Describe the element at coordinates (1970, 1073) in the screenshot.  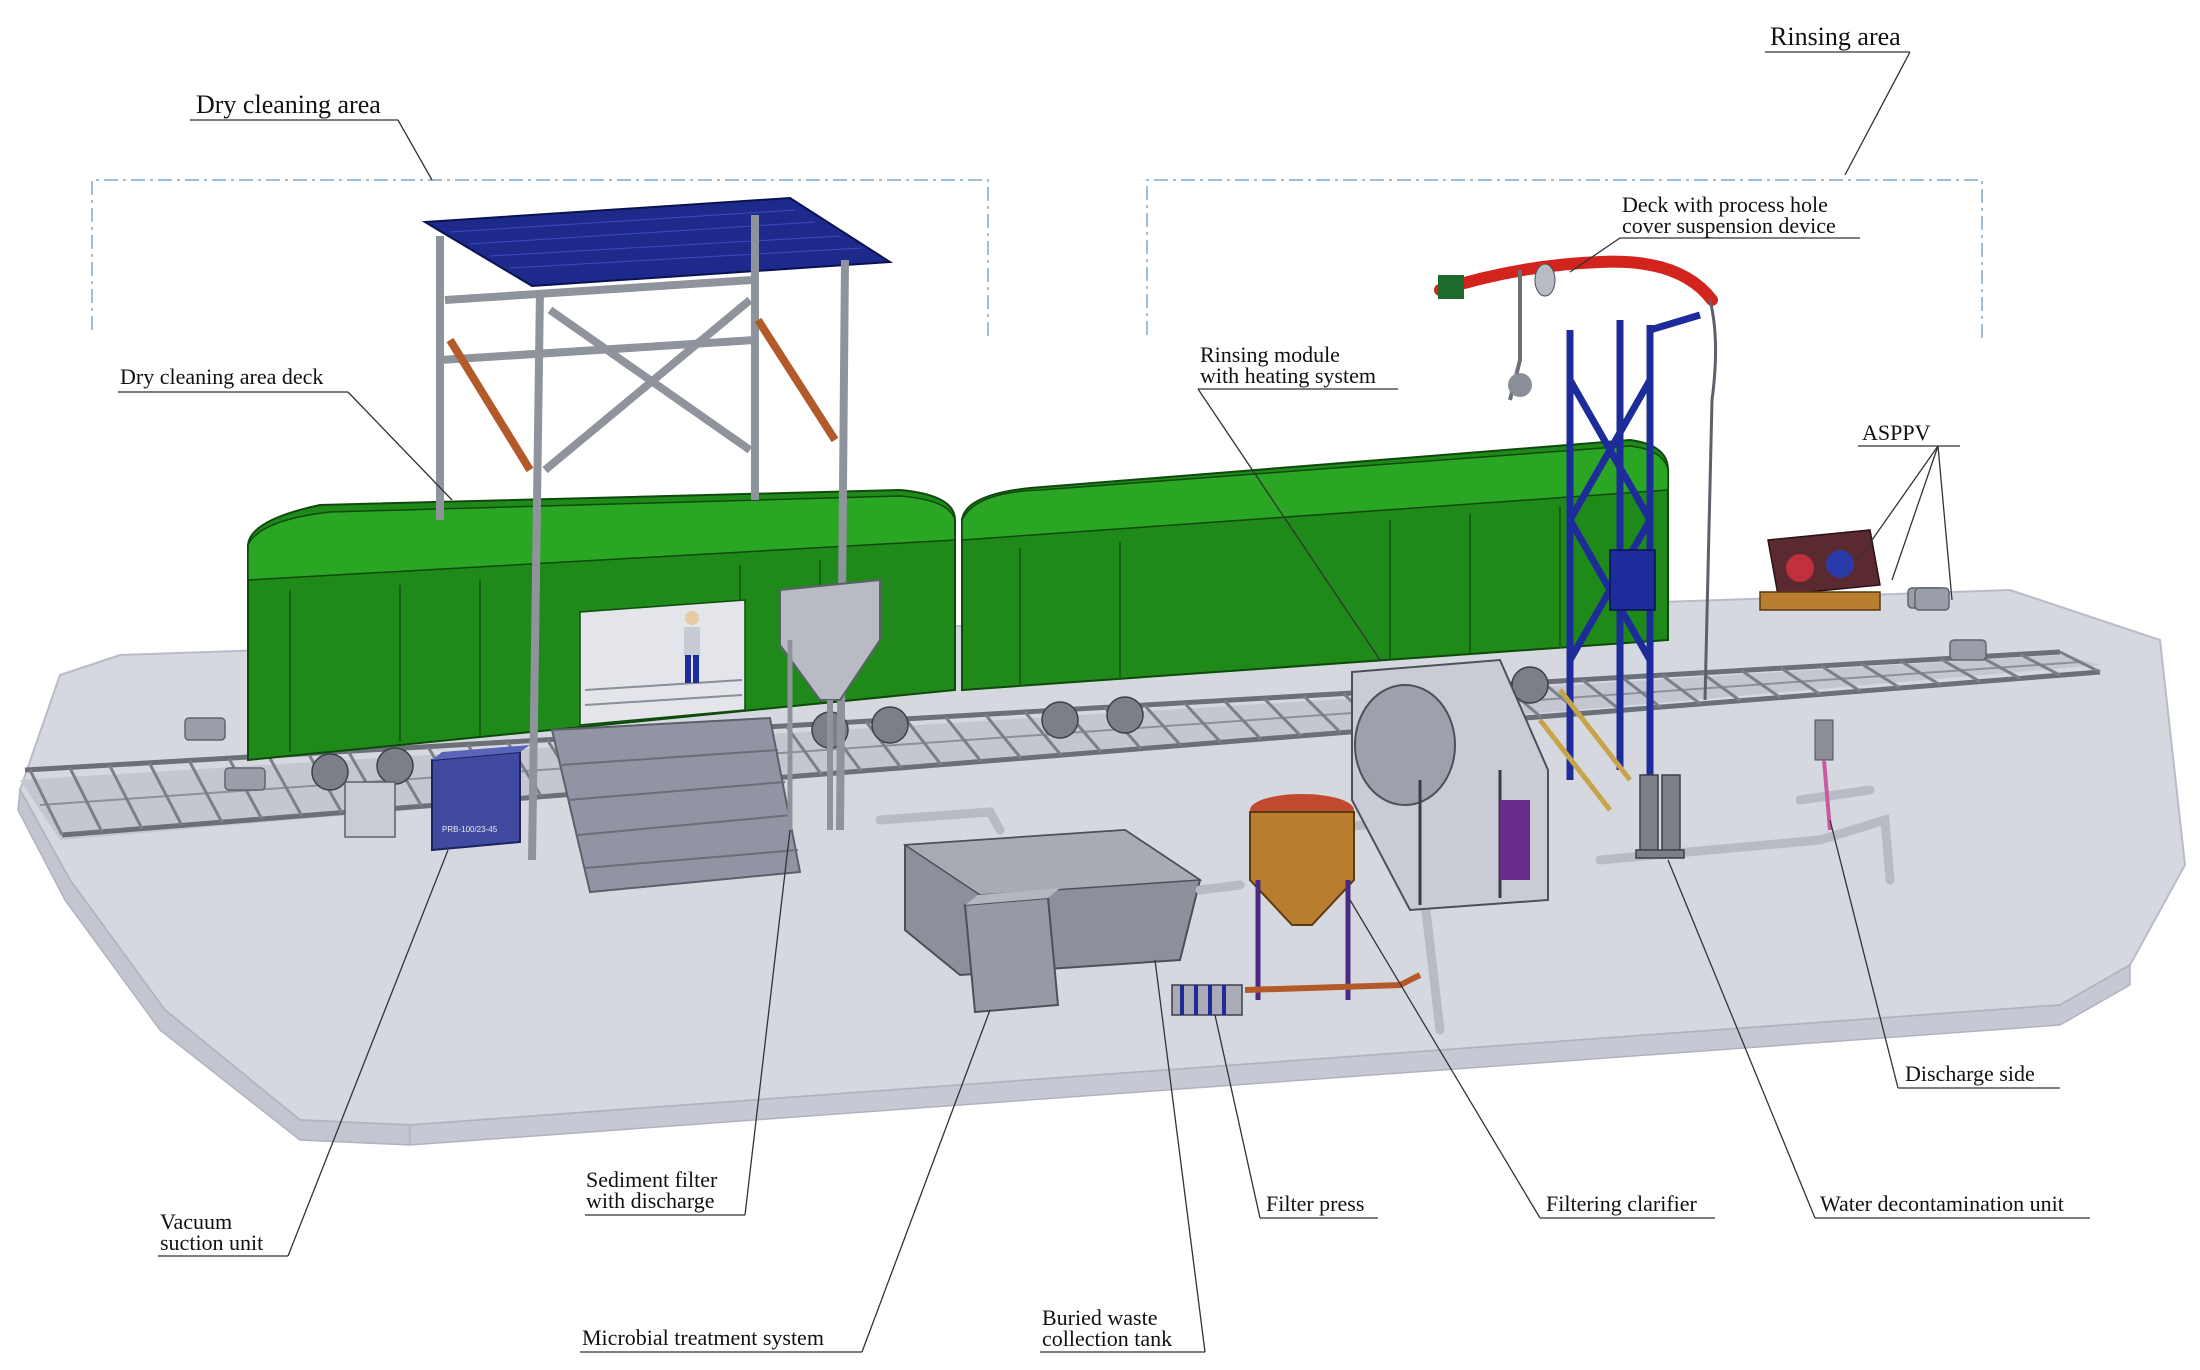
I see `discharge-side-label: Discharge side` at that location.